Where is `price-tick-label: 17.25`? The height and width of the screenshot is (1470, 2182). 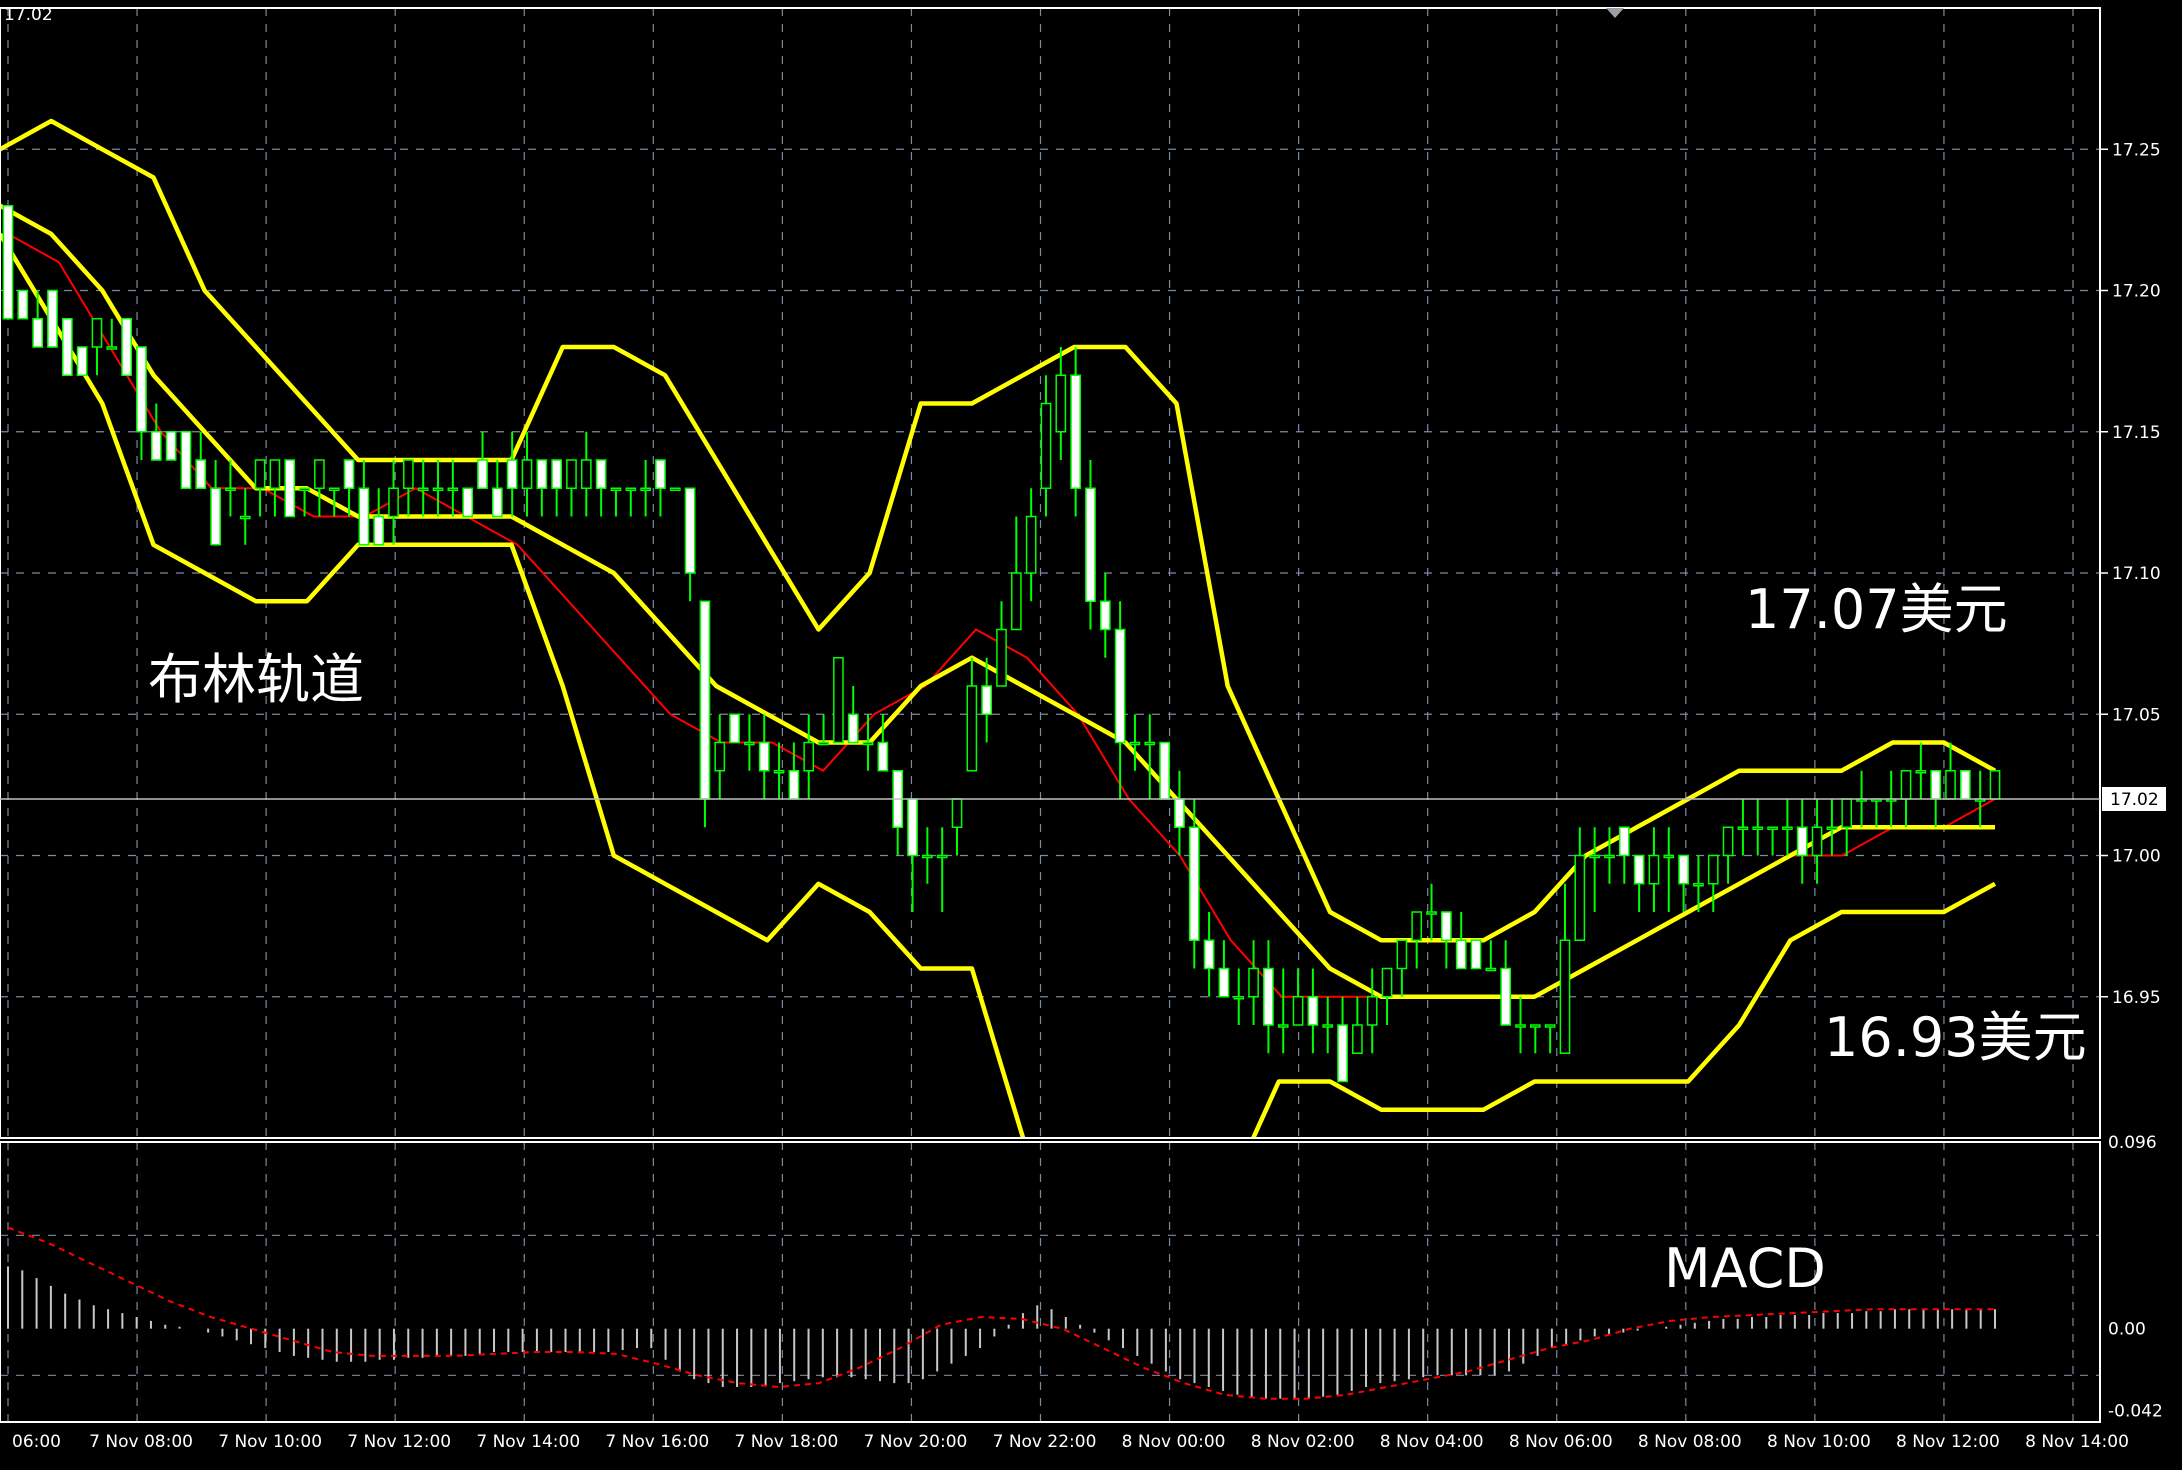 price-tick-label: 17.25 is located at coordinates (2136, 150).